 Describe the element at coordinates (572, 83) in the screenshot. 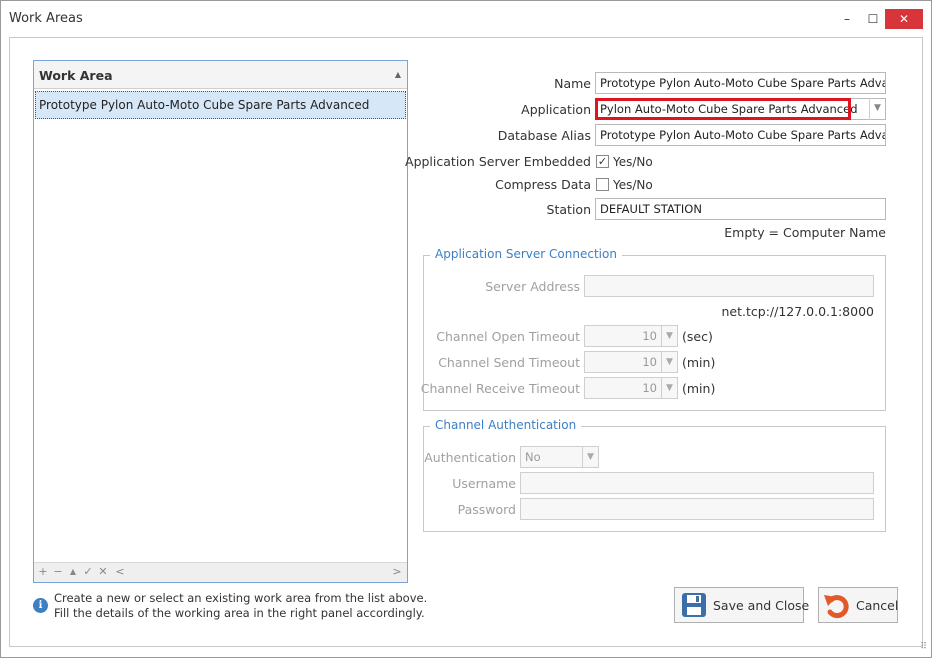

I see `name-label: Name` at that location.